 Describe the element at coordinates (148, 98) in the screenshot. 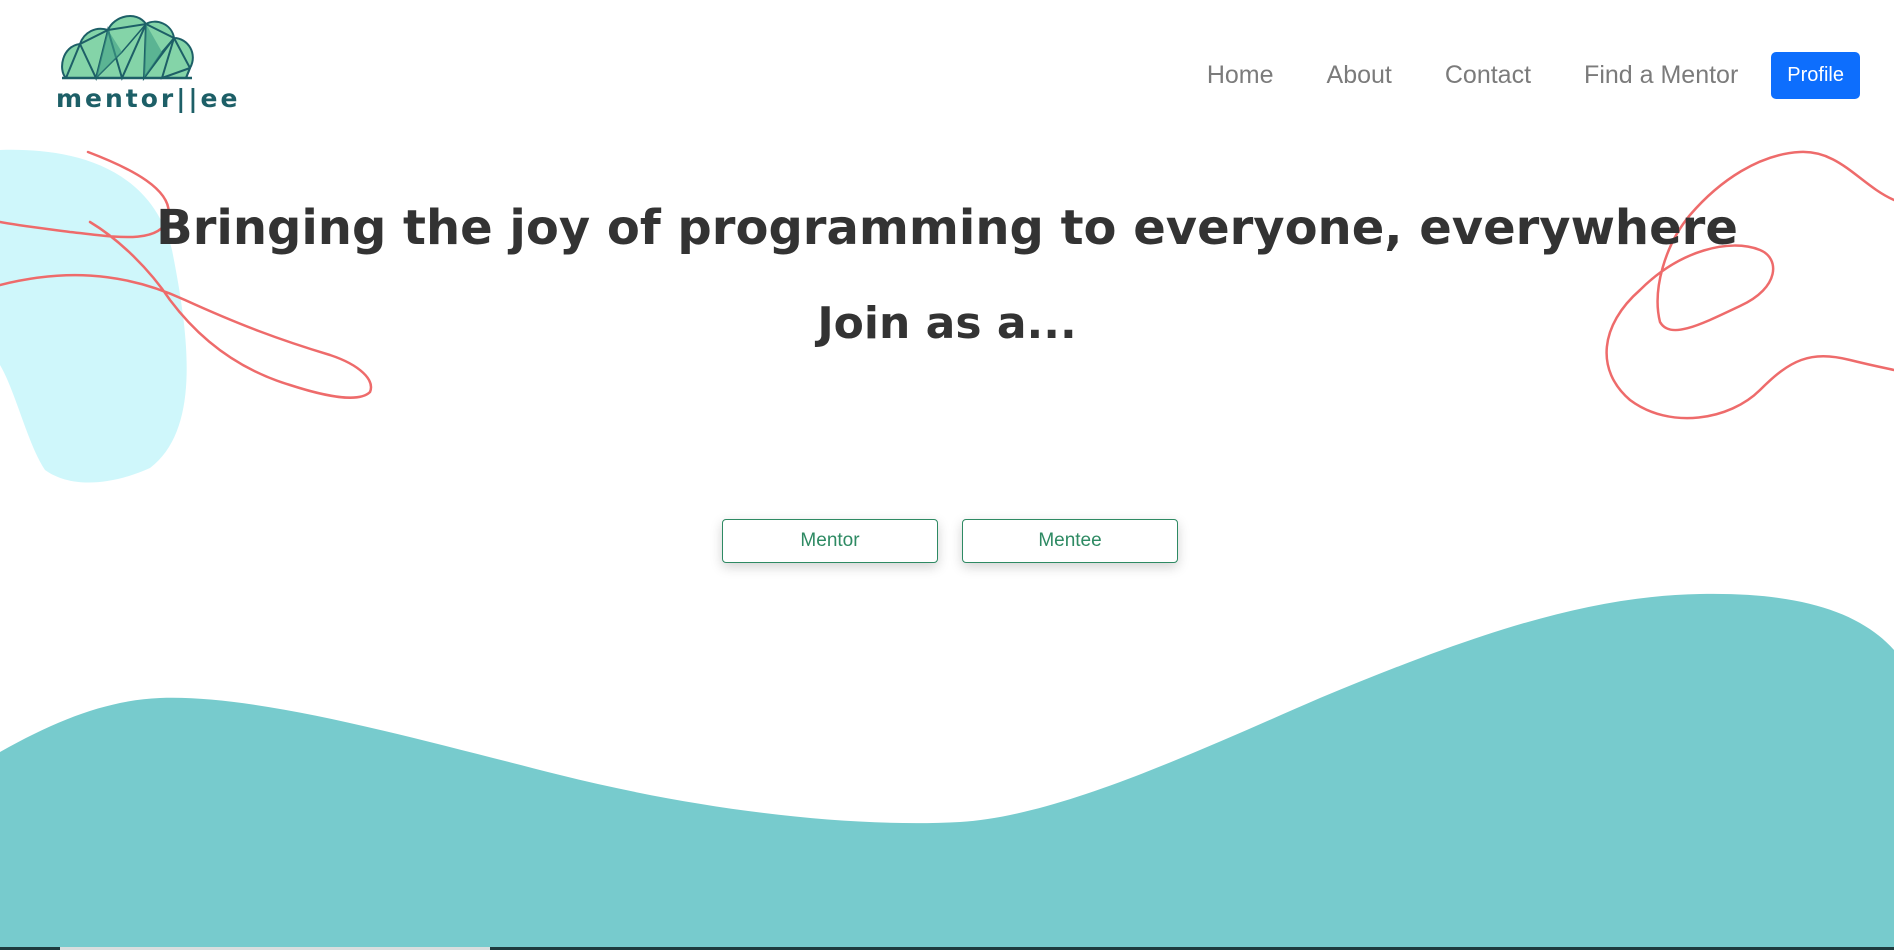

I see `brand-name: mentor||ee` at that location.